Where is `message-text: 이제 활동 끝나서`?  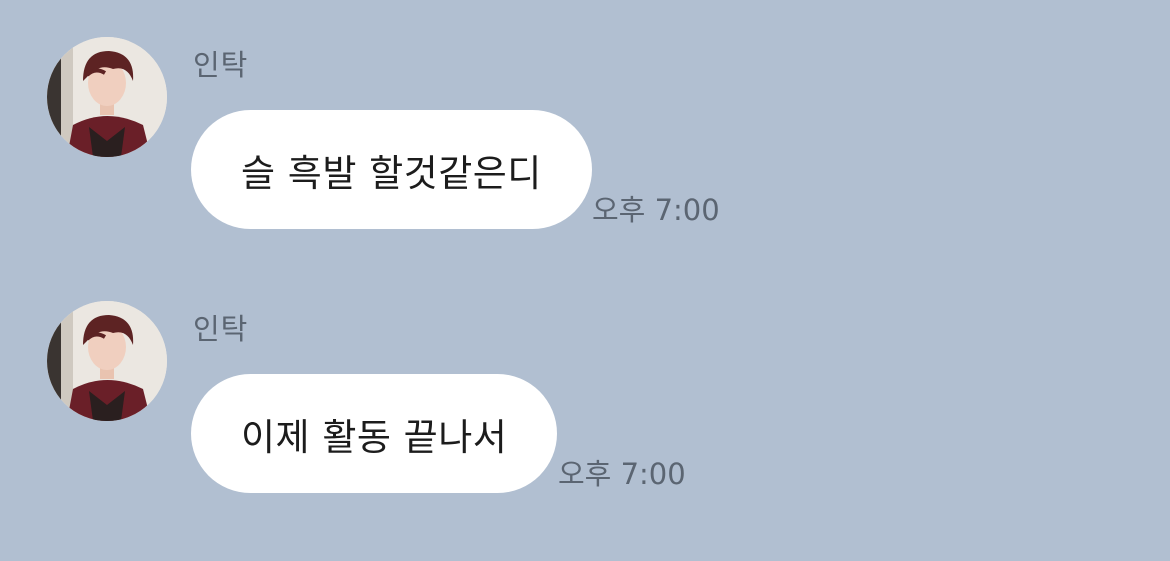 message-text: 이제 활동 끝나서 is located at coordinates (374, 437).